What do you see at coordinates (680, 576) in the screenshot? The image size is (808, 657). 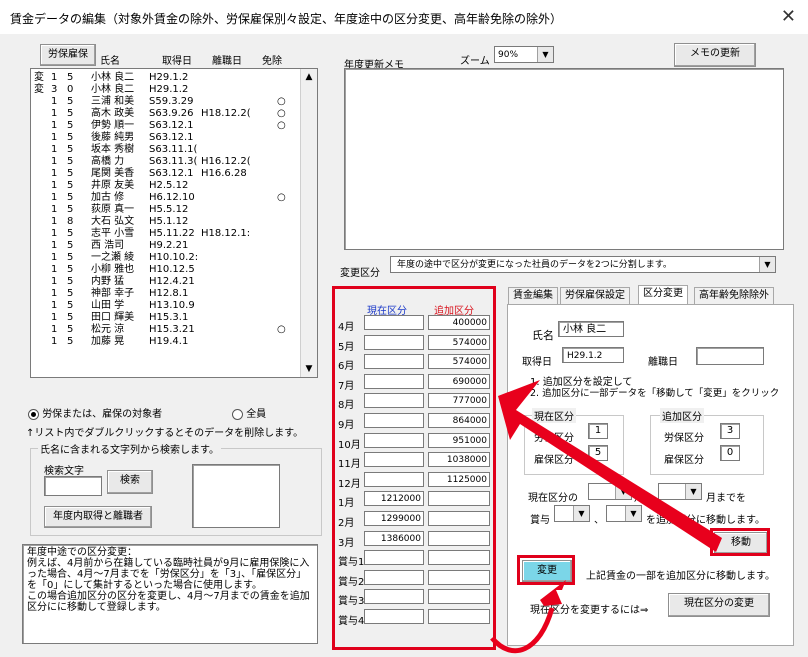 I see `change-desc: 上記賃金の一部を追加区分に移動します。` at bounding box center [680, 576].